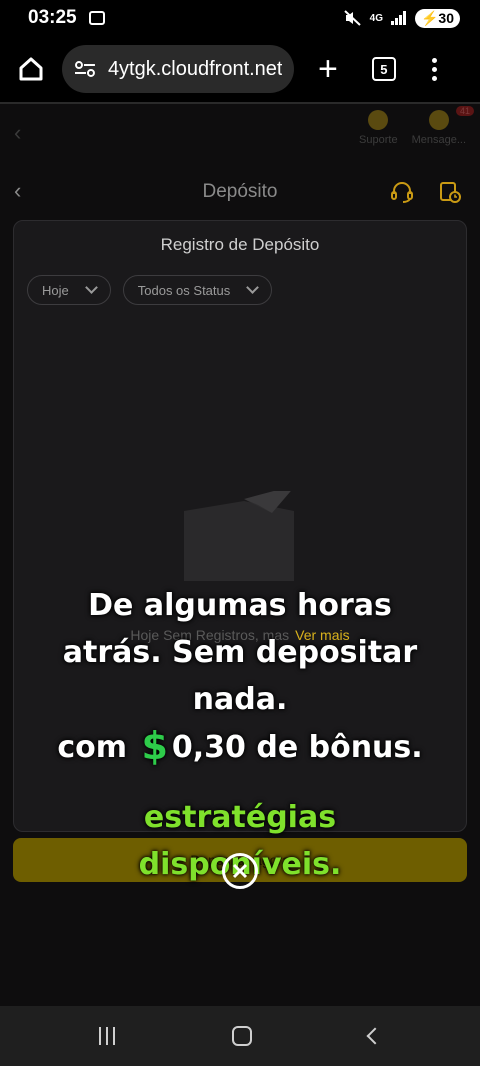 The height and width of the screenshot is (1066, 480). What do you see at coordinates (240, 817) in the screenshot?
I see `caption-green-line-1: estratégias` at bounding box center [240, 817].